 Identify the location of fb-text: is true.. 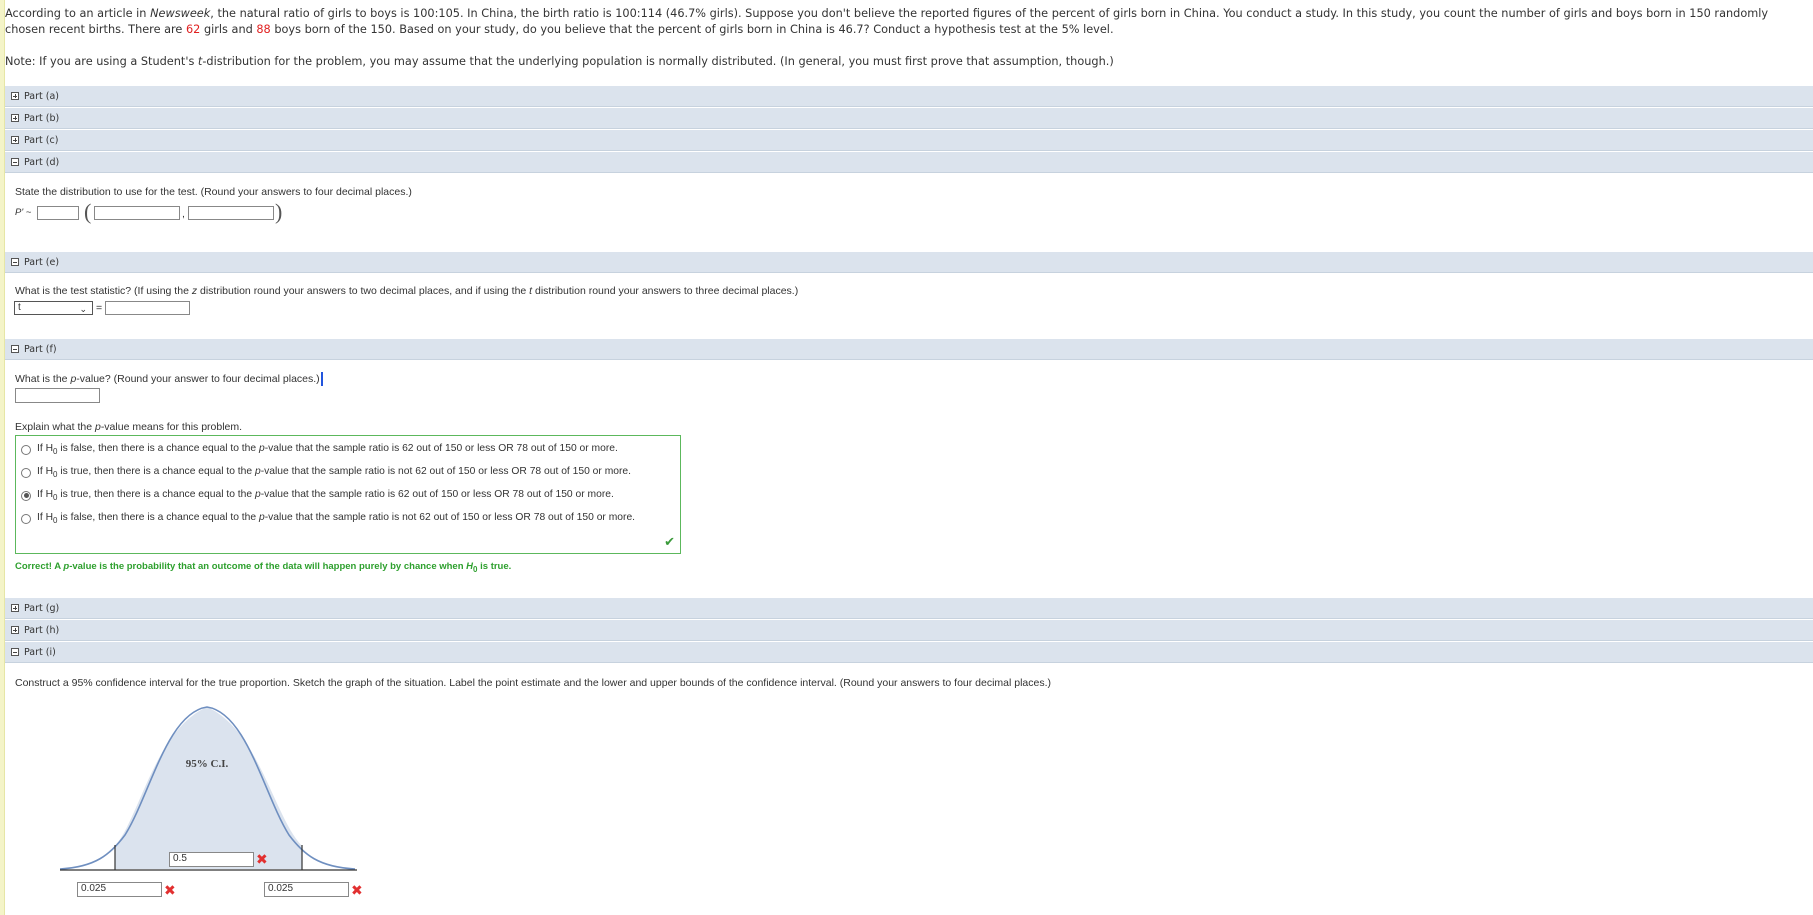
(494, 566).